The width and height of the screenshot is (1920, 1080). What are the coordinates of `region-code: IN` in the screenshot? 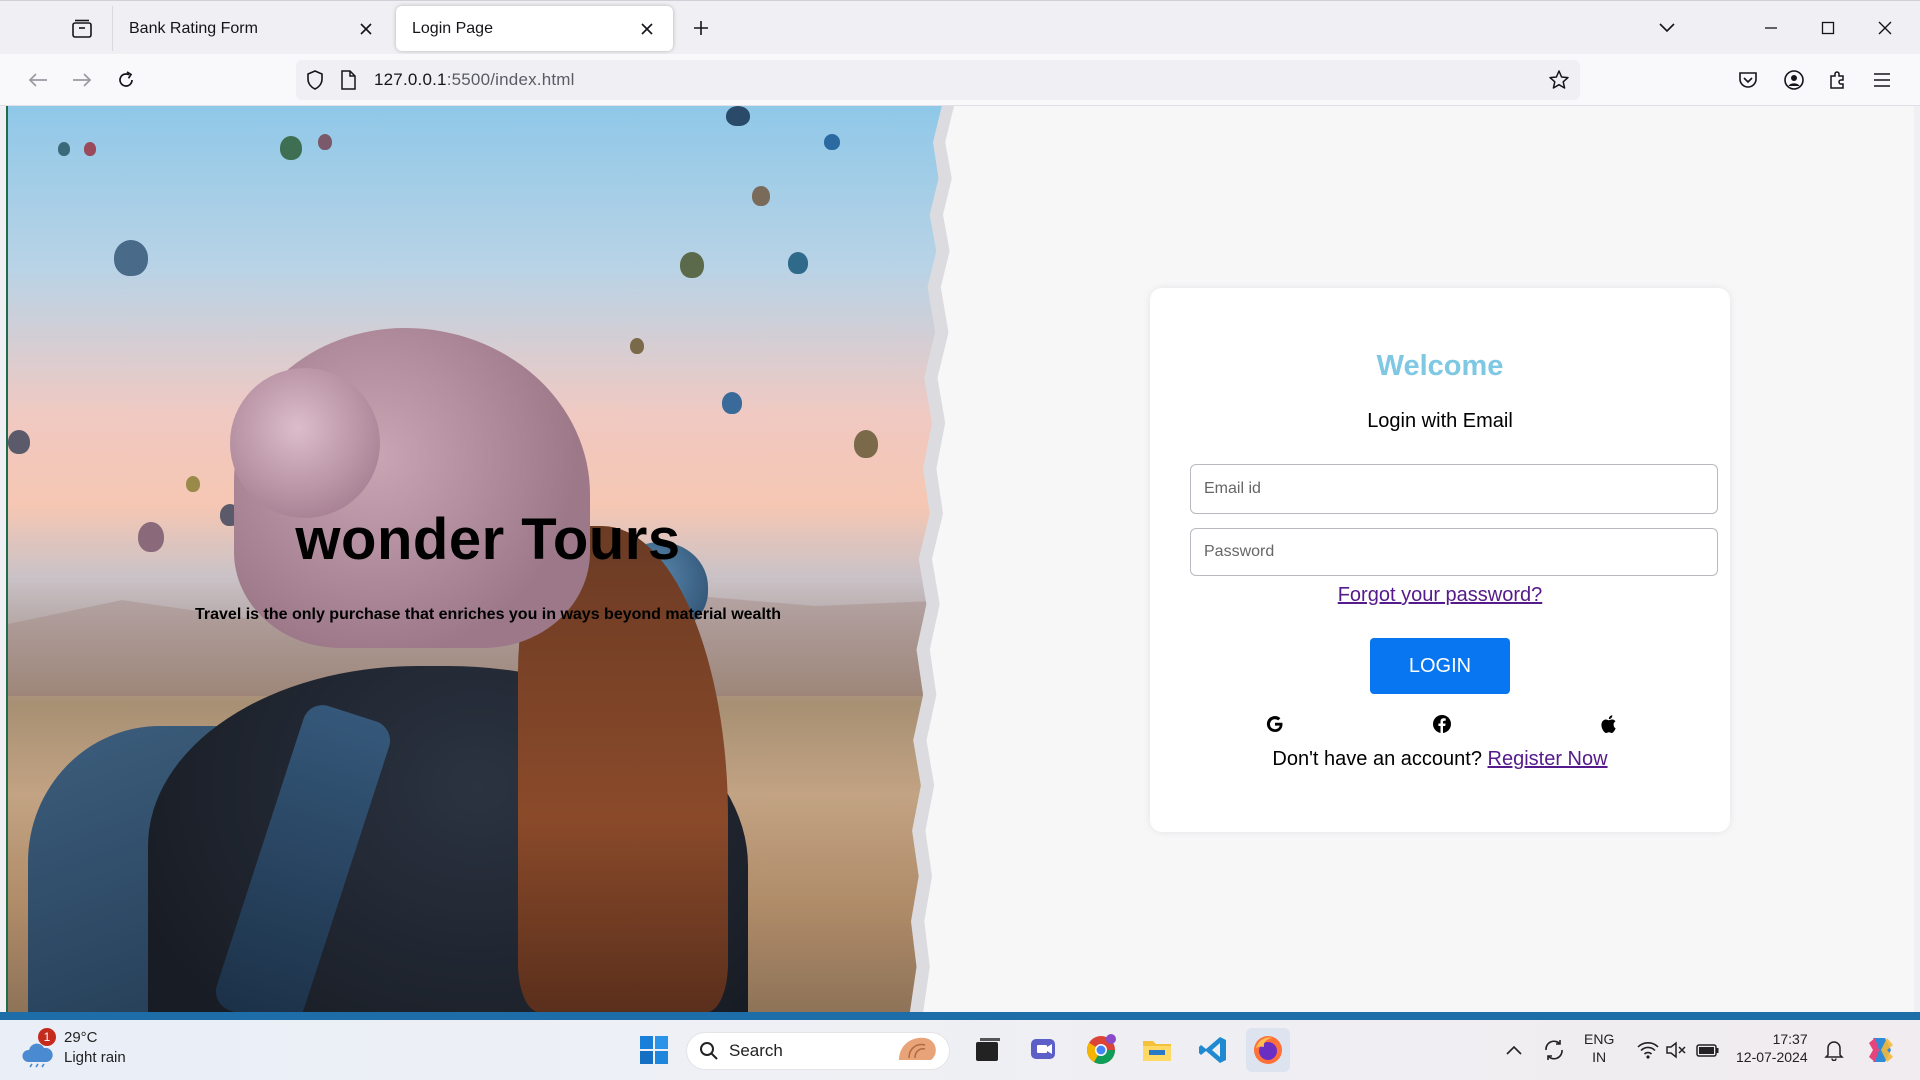 It's located at (1599, 1057).